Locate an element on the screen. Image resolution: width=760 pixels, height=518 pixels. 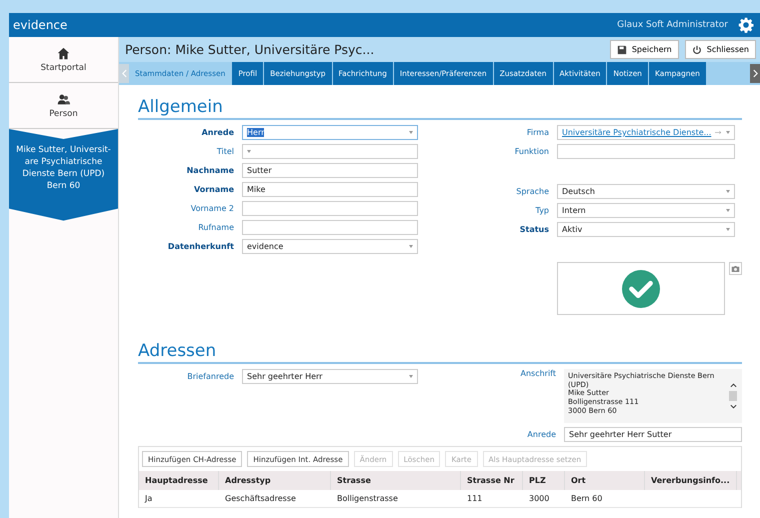
column-header: Hauptadresse is located at coordinates (179, 480).